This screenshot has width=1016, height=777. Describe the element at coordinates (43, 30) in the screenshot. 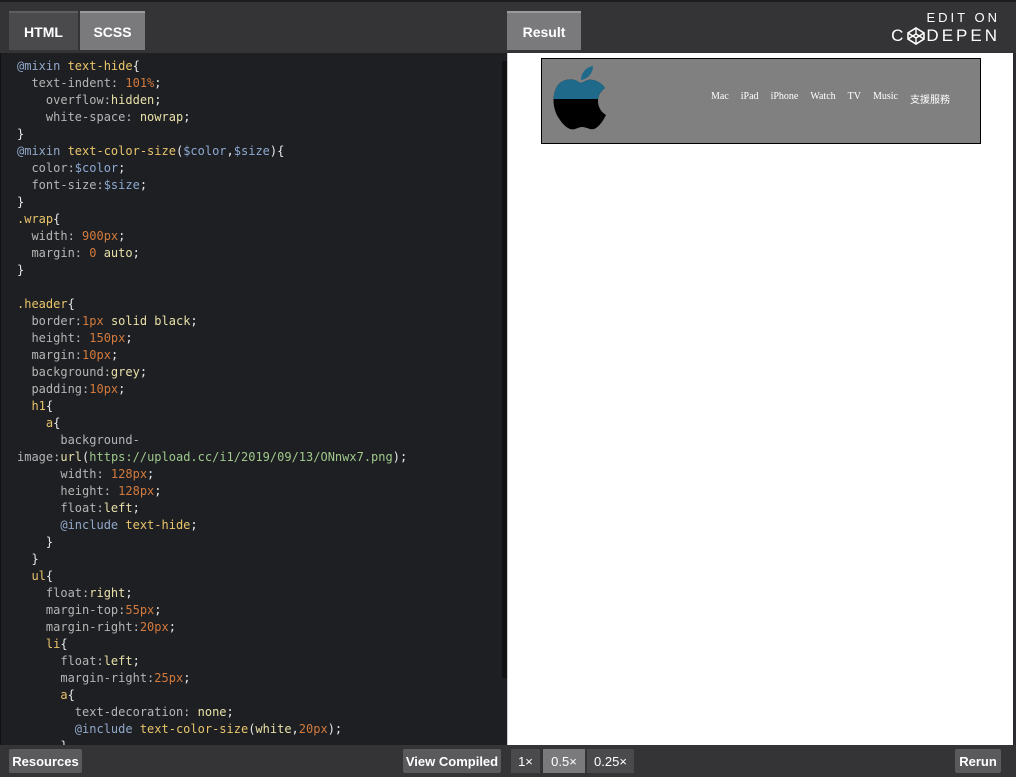

I see `tab-html: HTML` at that location.